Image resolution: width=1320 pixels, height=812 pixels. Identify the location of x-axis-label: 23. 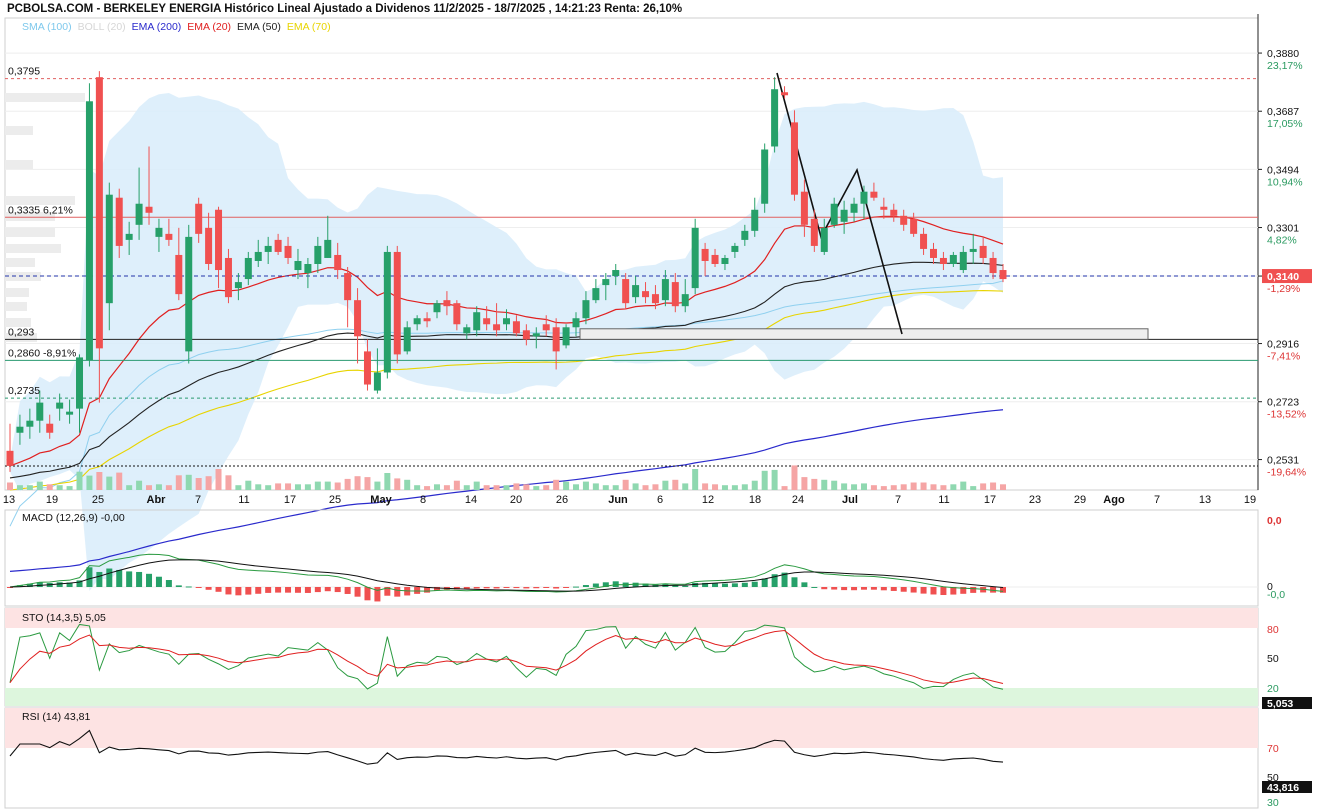
(1035, 500).